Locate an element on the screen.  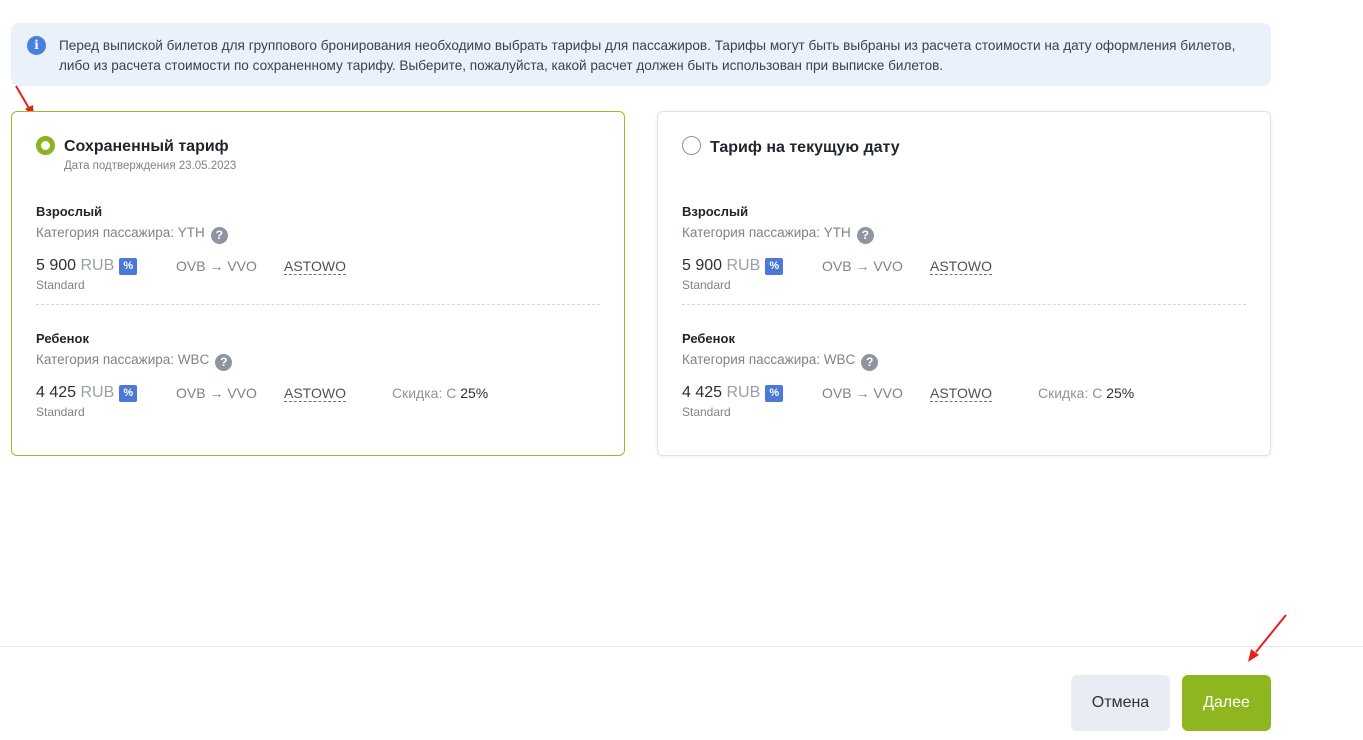
cancel-button: Отмена is located at coordinates (1120, 703).